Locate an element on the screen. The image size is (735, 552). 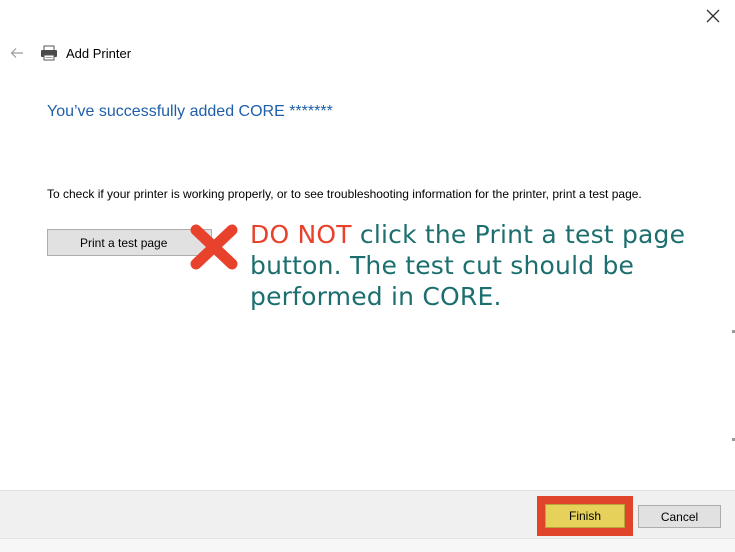
back-button is located at coordinates (17, 53).